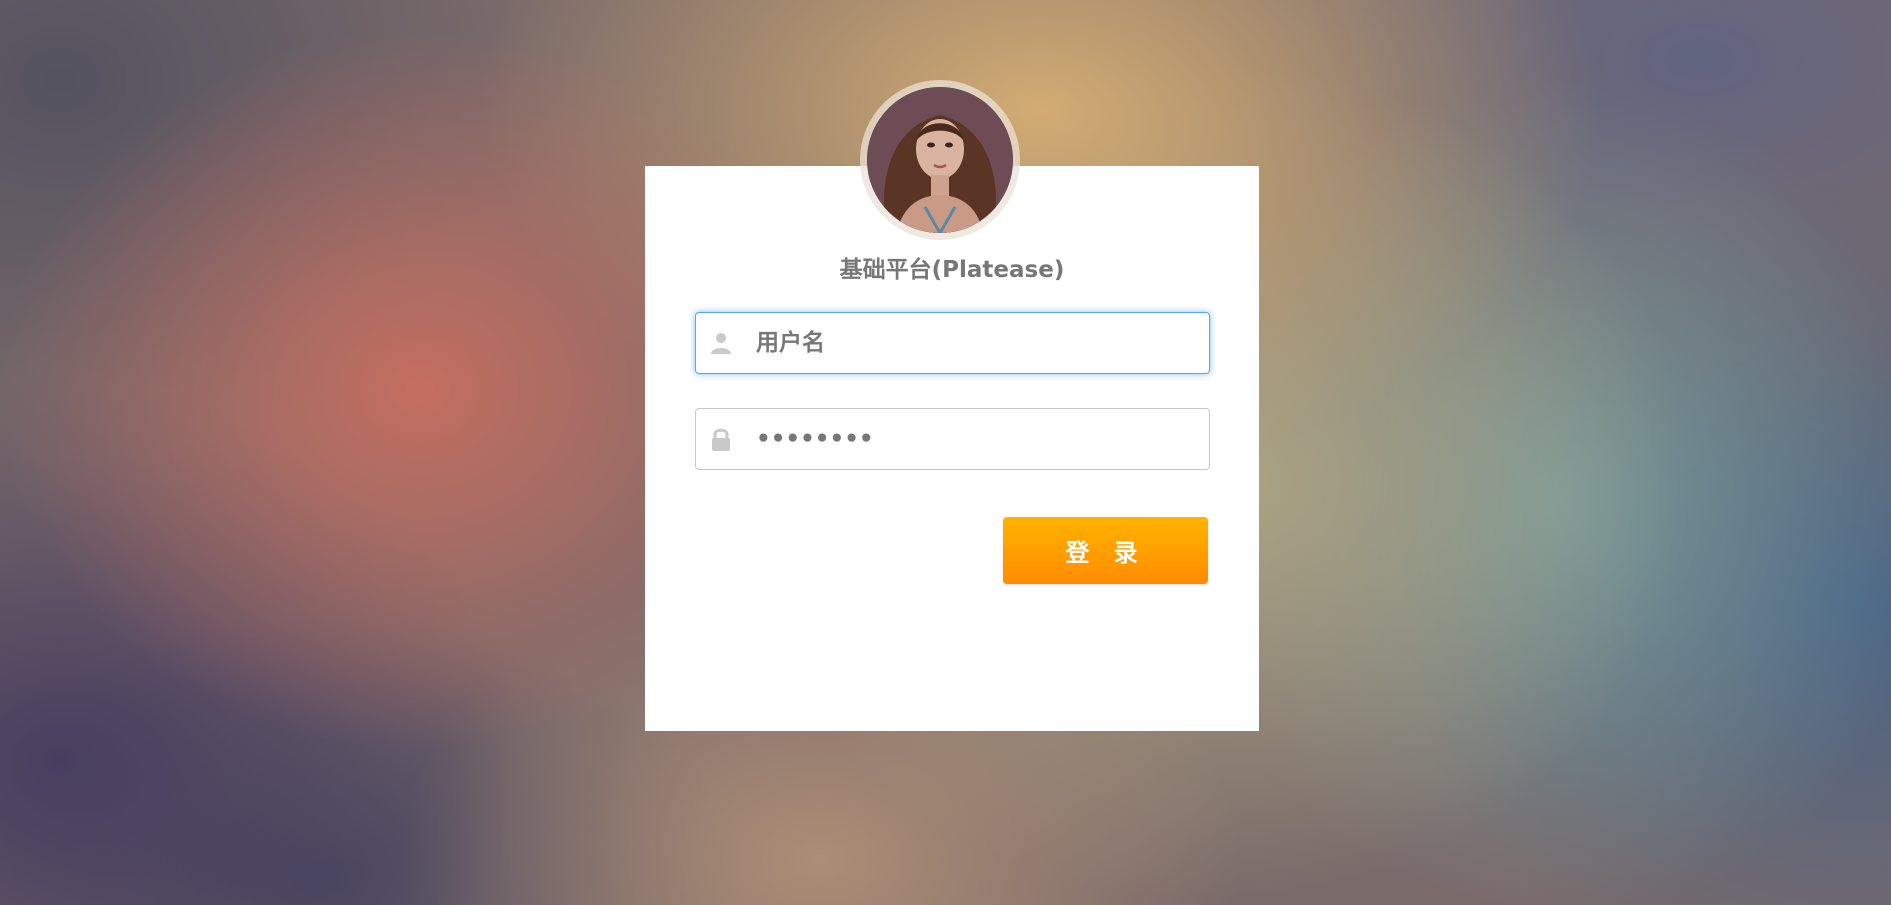 This screenshot has height=905, width=1891. I want to click on password-input, so click(976, 439).